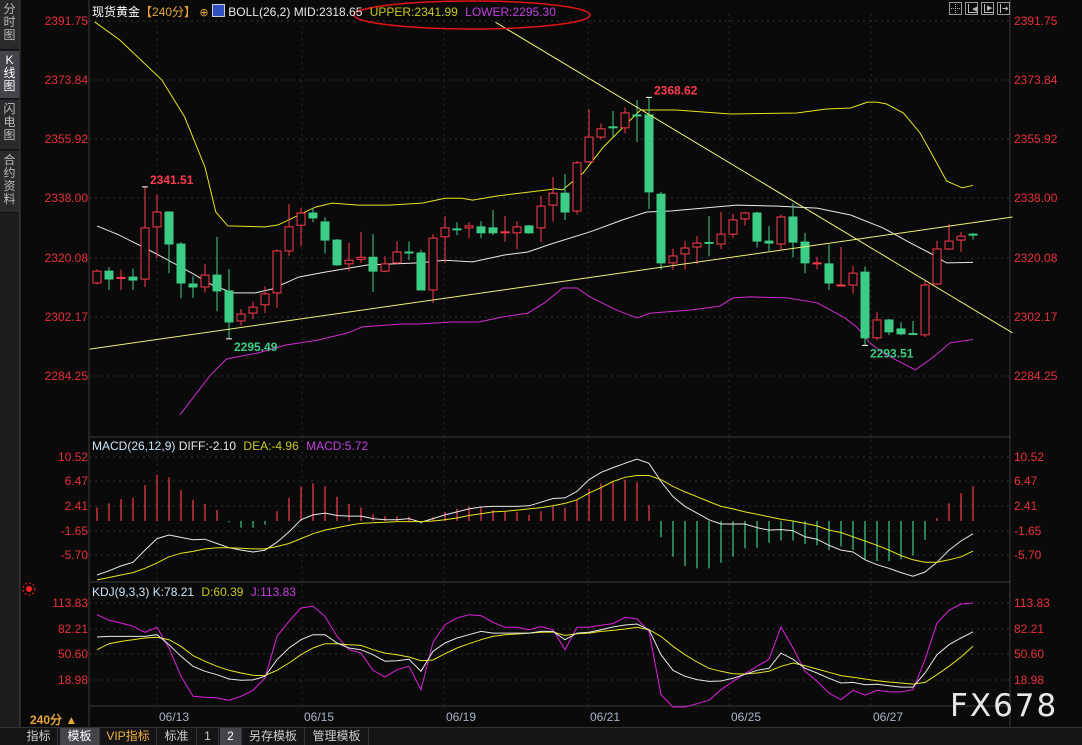  What do you see at coordinates (676, 90) in the screenshot?
I see `high-price-label: 2368.62` at bounding box center [676, 90].